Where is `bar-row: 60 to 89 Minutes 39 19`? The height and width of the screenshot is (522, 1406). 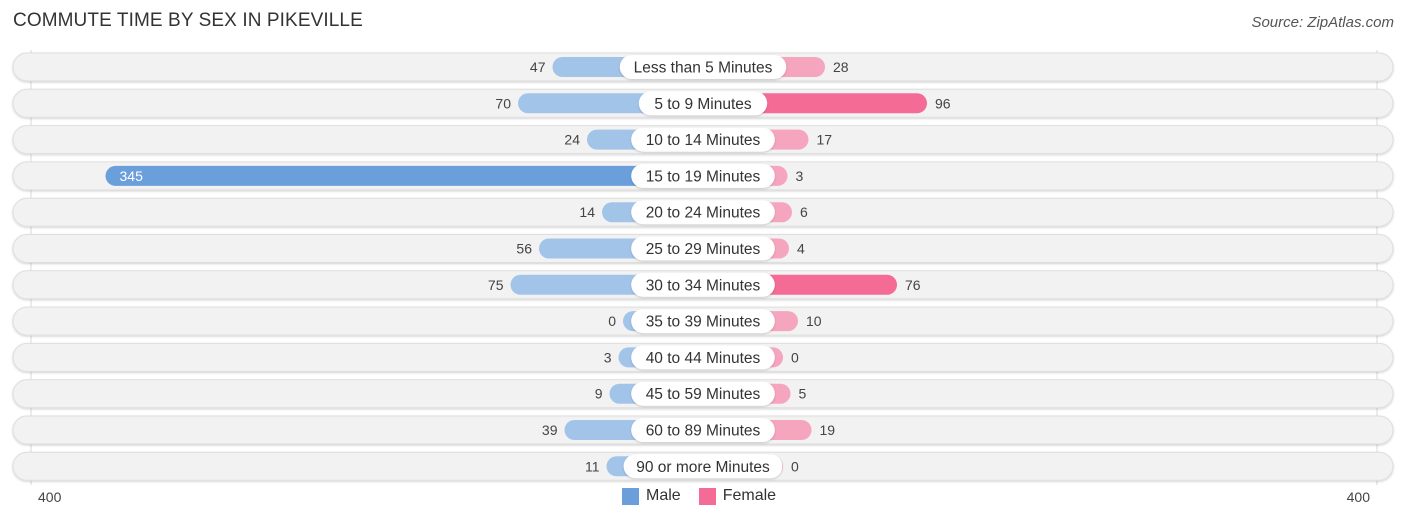
bar-row: 60 to 89 Minutes 39 19 is located at coordinates (703, 430).